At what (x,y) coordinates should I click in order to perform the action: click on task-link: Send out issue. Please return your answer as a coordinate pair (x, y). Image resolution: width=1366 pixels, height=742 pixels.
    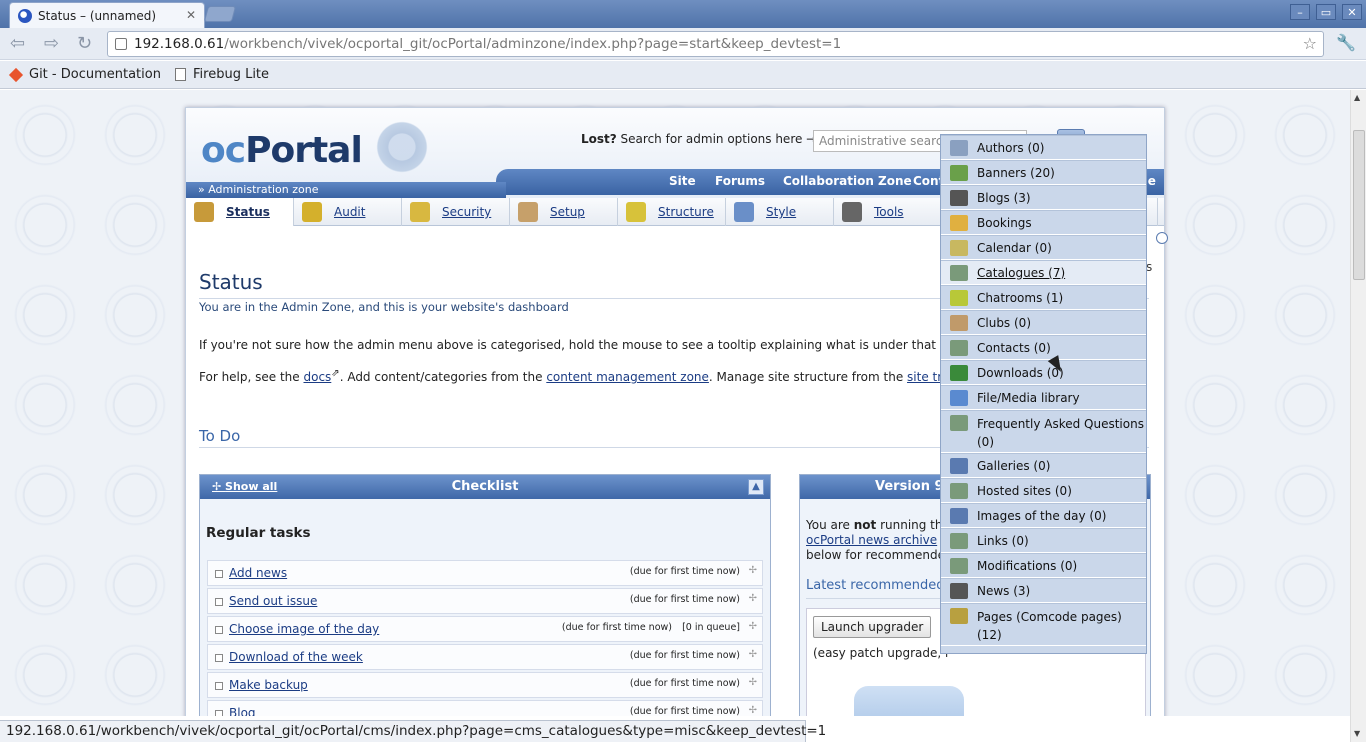
    Looking at the image, I should click on (273, 601).